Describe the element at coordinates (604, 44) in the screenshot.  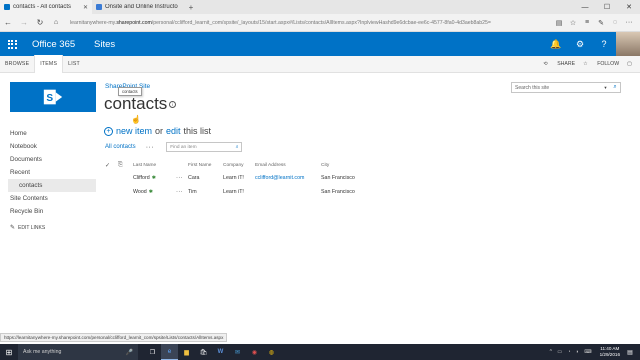
I see `help-icon: ?` at that location.